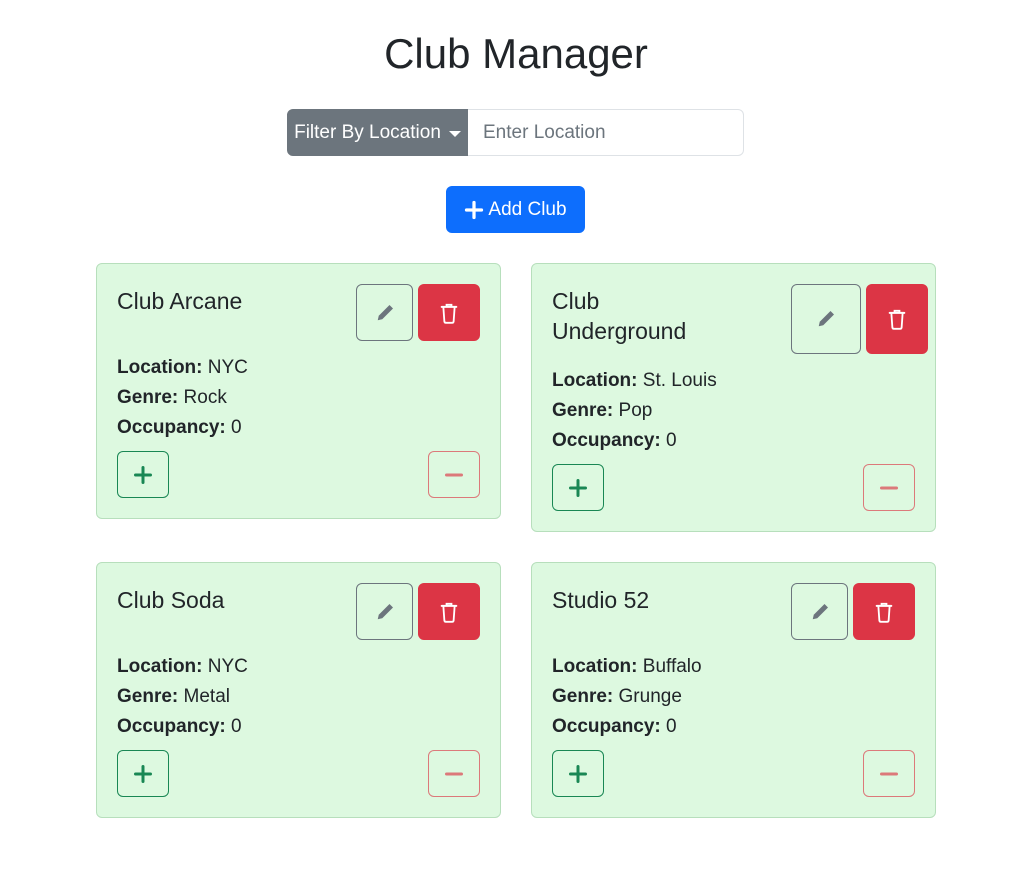 This screenshot has width=1032, height=881. Describe the element at coordinates (527, 209) in the screenshot. I see `add-club-label: Add Club` at that location.